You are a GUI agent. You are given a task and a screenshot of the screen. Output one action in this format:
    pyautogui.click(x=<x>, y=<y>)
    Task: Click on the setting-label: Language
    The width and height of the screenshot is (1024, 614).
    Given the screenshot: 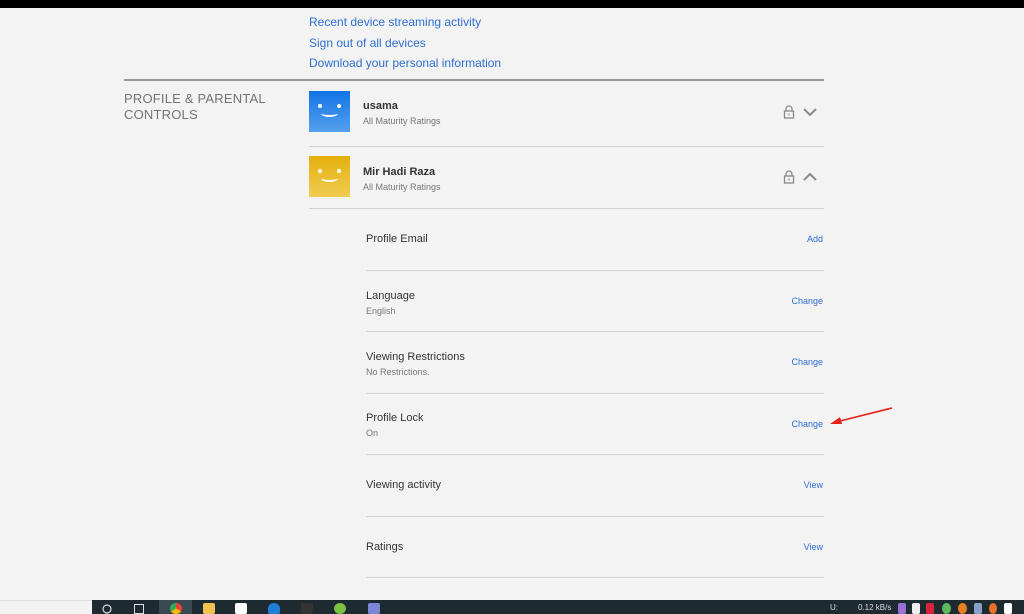 What is the action you would take?
    pyautogui.click(x=390, y=296)
    